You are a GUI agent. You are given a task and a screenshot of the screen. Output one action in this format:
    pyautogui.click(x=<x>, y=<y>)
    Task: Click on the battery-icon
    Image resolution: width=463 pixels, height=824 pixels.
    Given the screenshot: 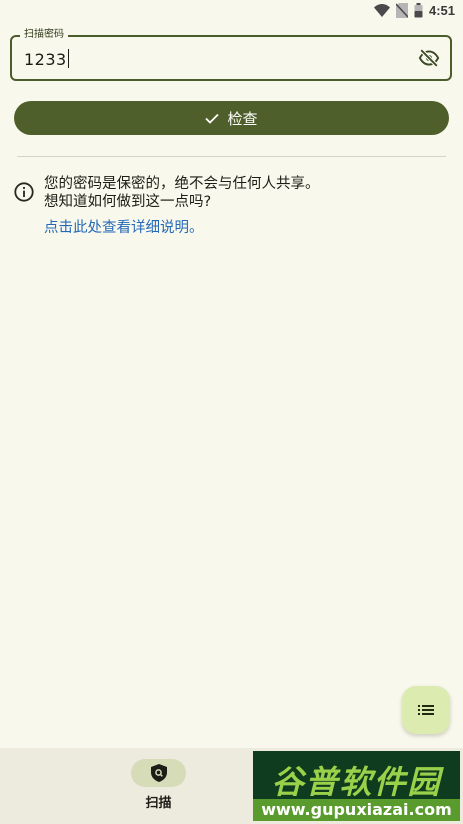 What is the action you would take?
    pyautogui.click(x=418, y=10)
    